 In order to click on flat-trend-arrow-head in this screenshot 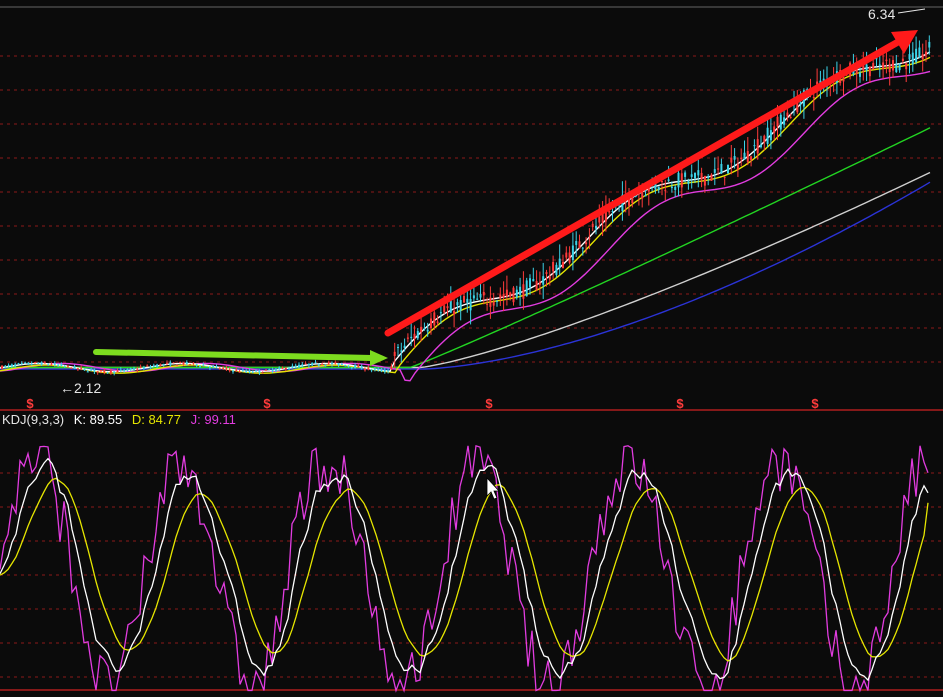, I will do `click(379, 358)`.